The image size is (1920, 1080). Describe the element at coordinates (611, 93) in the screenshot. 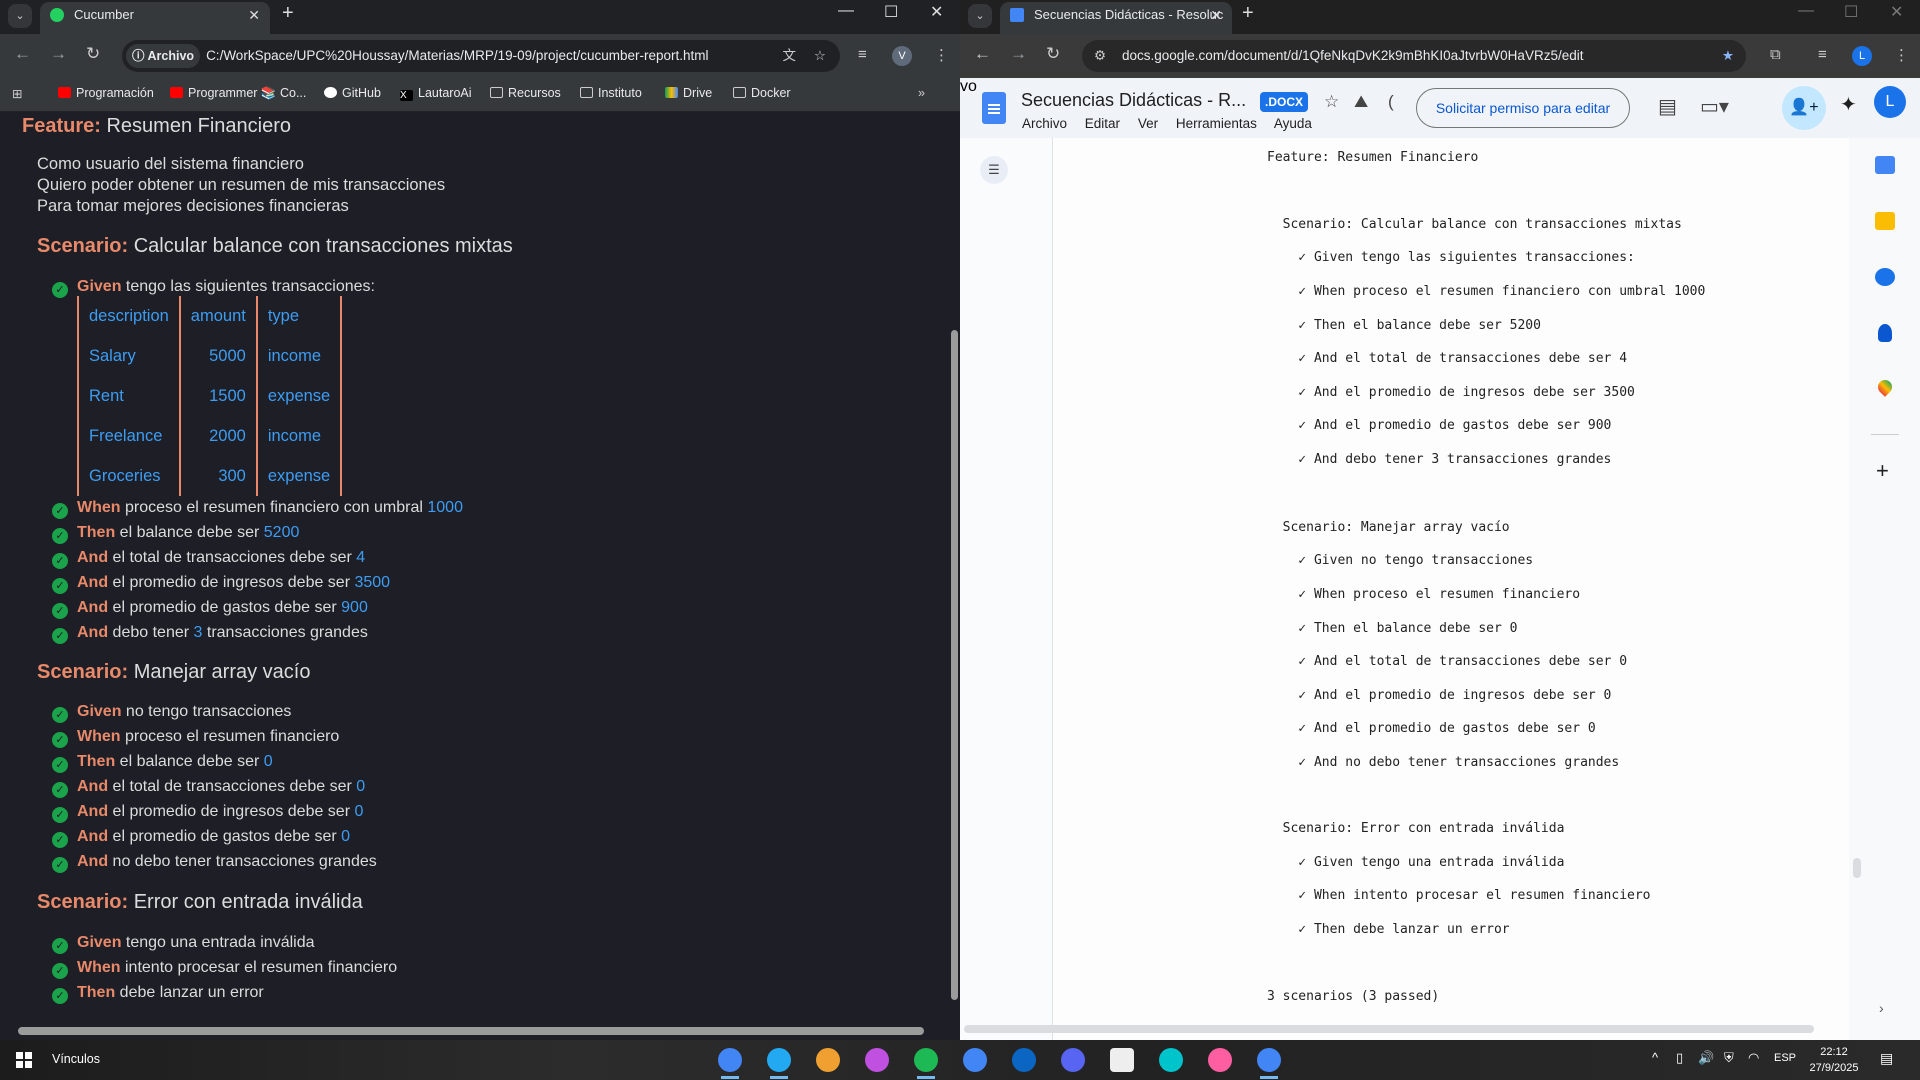

I see `bookmark-instituto: Instituto` at that location.